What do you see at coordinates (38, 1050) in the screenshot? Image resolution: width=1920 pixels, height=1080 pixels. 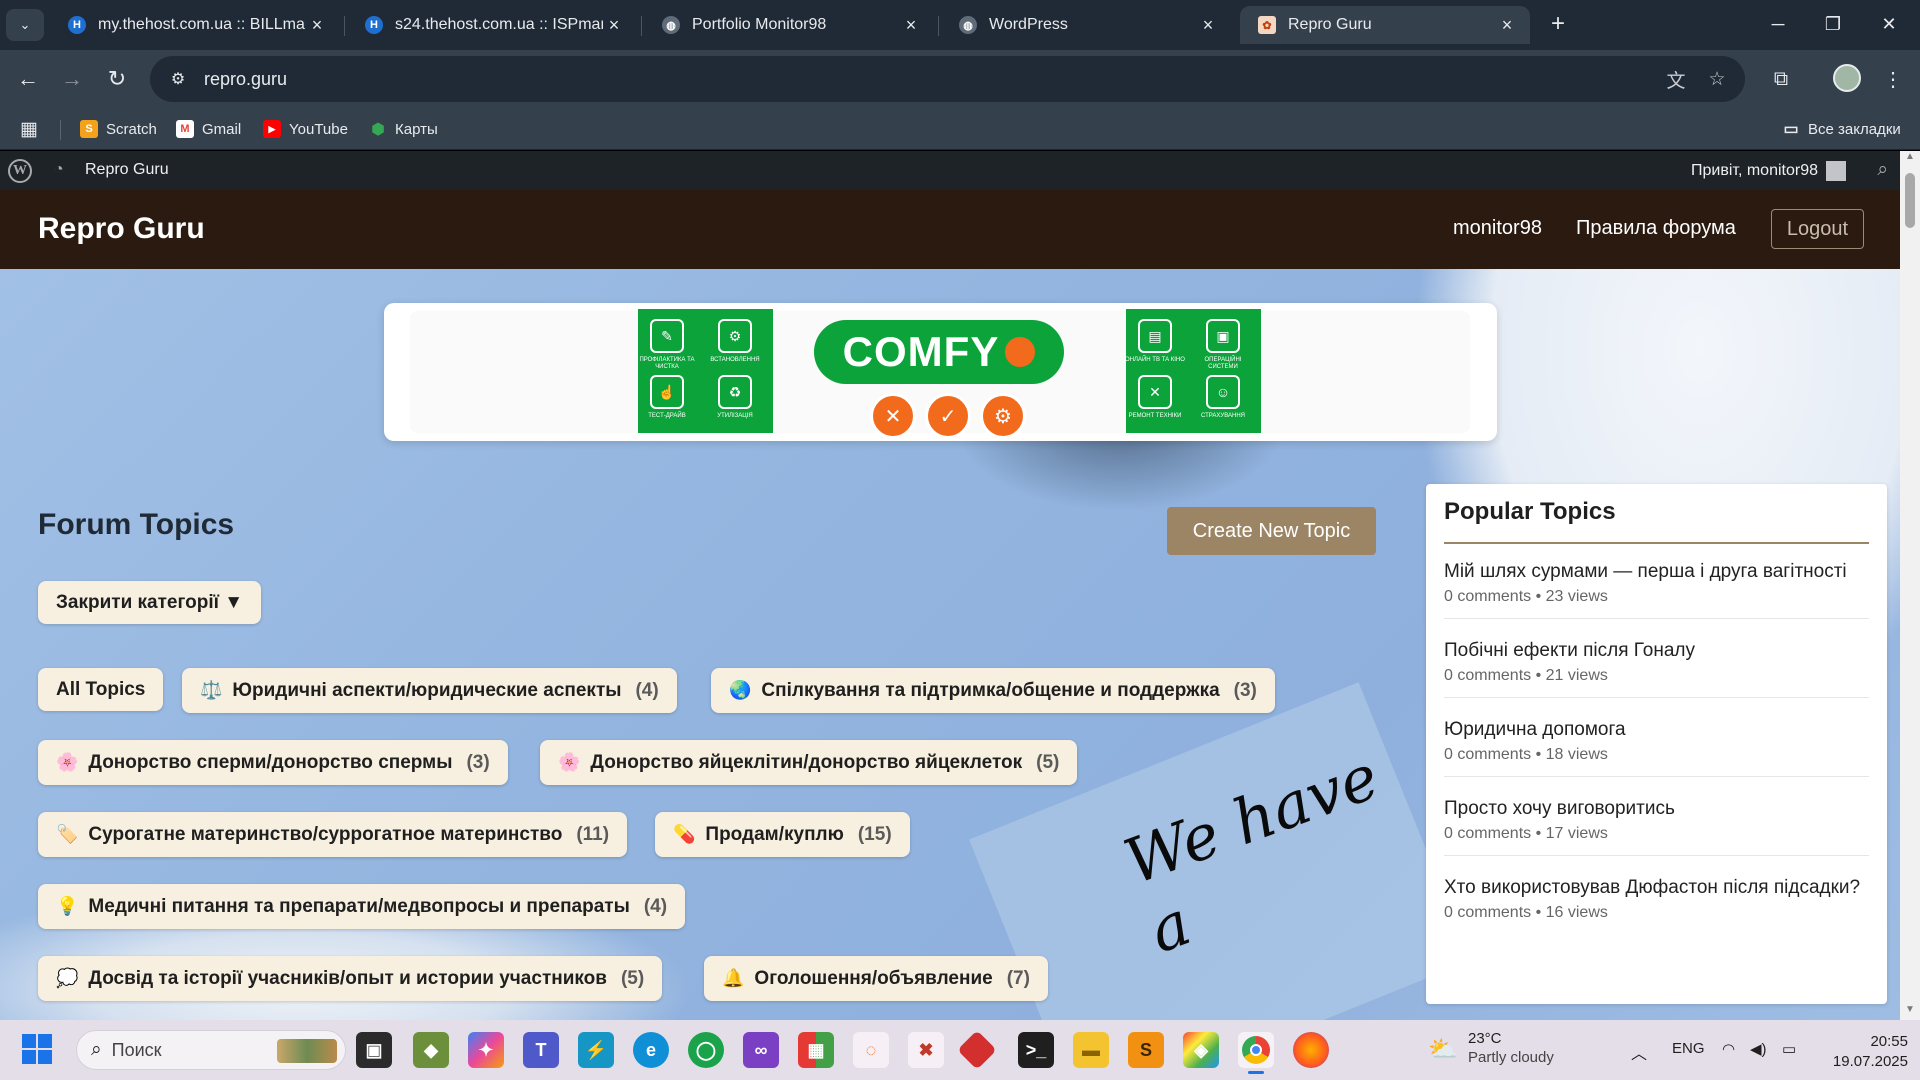 I see `windows-start-button` at bounding box center [38, 1050].